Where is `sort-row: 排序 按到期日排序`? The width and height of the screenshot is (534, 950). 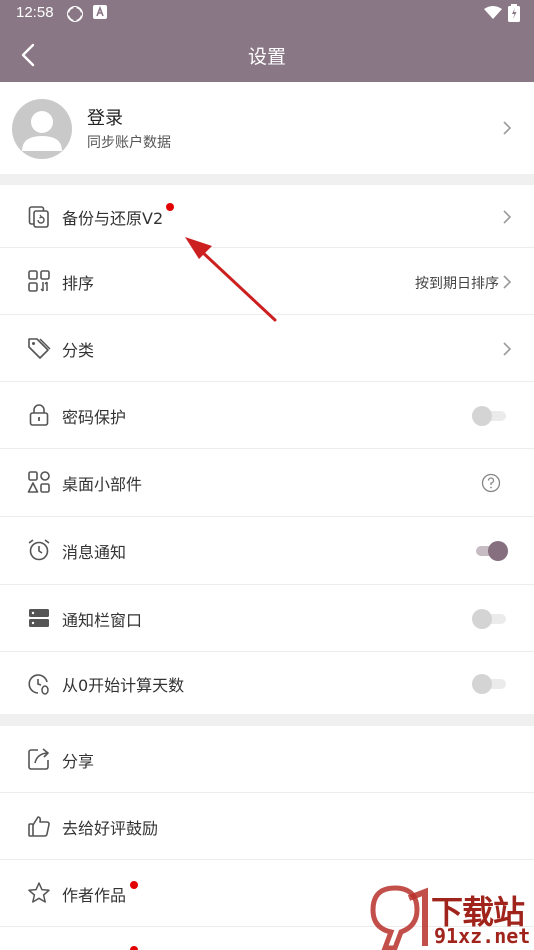
sort-row: 排序 按到期日排序 is located at coordinates (267, 281).